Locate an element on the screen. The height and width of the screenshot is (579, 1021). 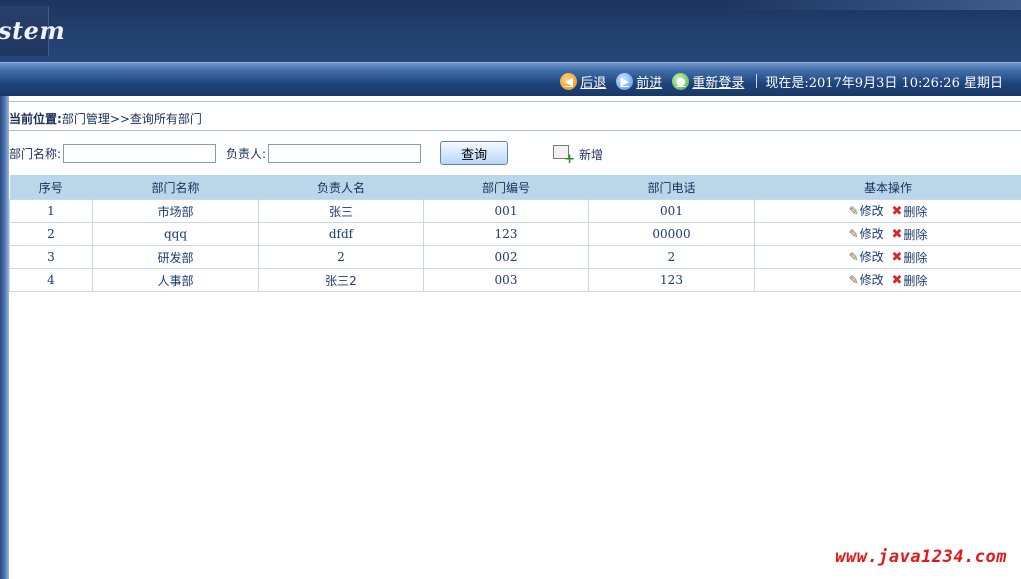
cell-phone: 001 is located at coordinates (671, 211).